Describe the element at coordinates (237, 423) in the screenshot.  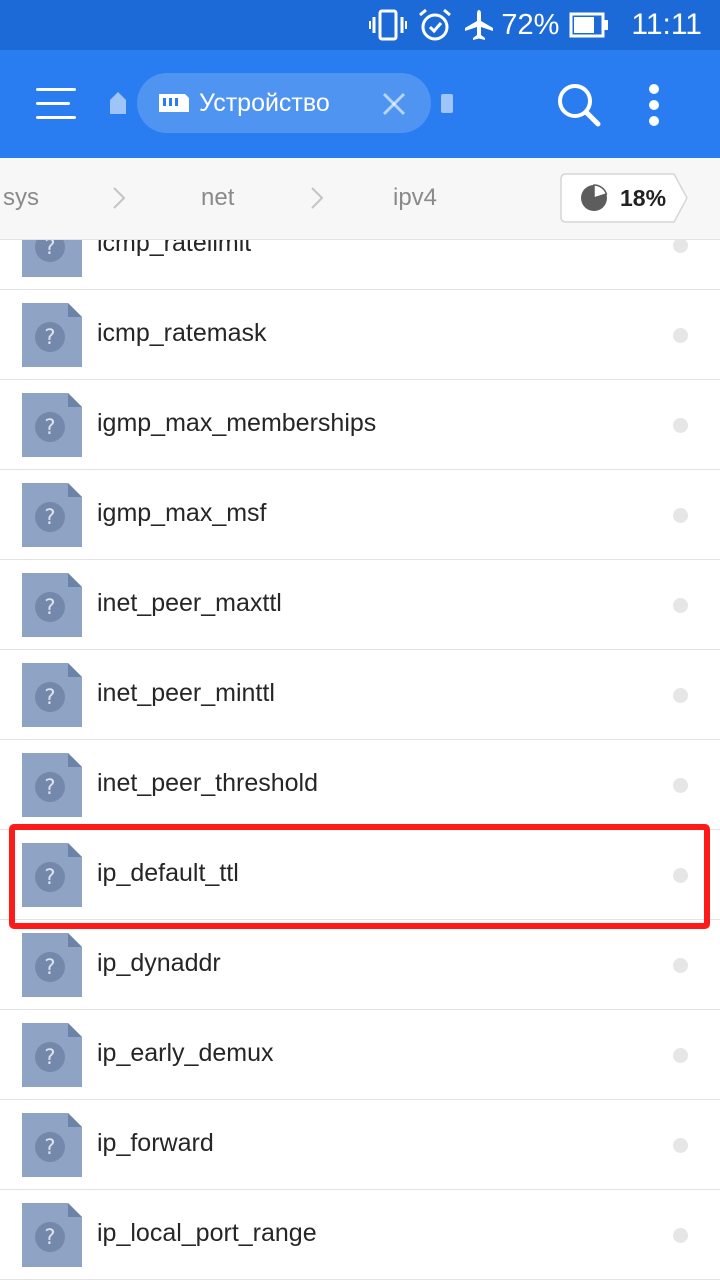
I see `file-name: igmp_max_memberships` at that location.